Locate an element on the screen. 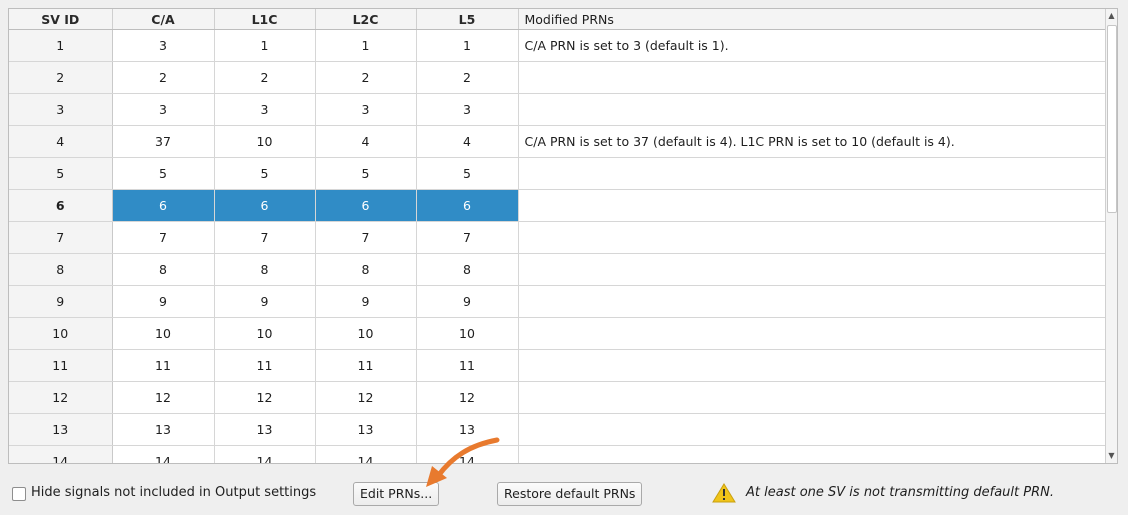 This screenshot has width=1128, height=515. column-header-modified-prns: Modified PRNs is located at coordinates (812, 19).